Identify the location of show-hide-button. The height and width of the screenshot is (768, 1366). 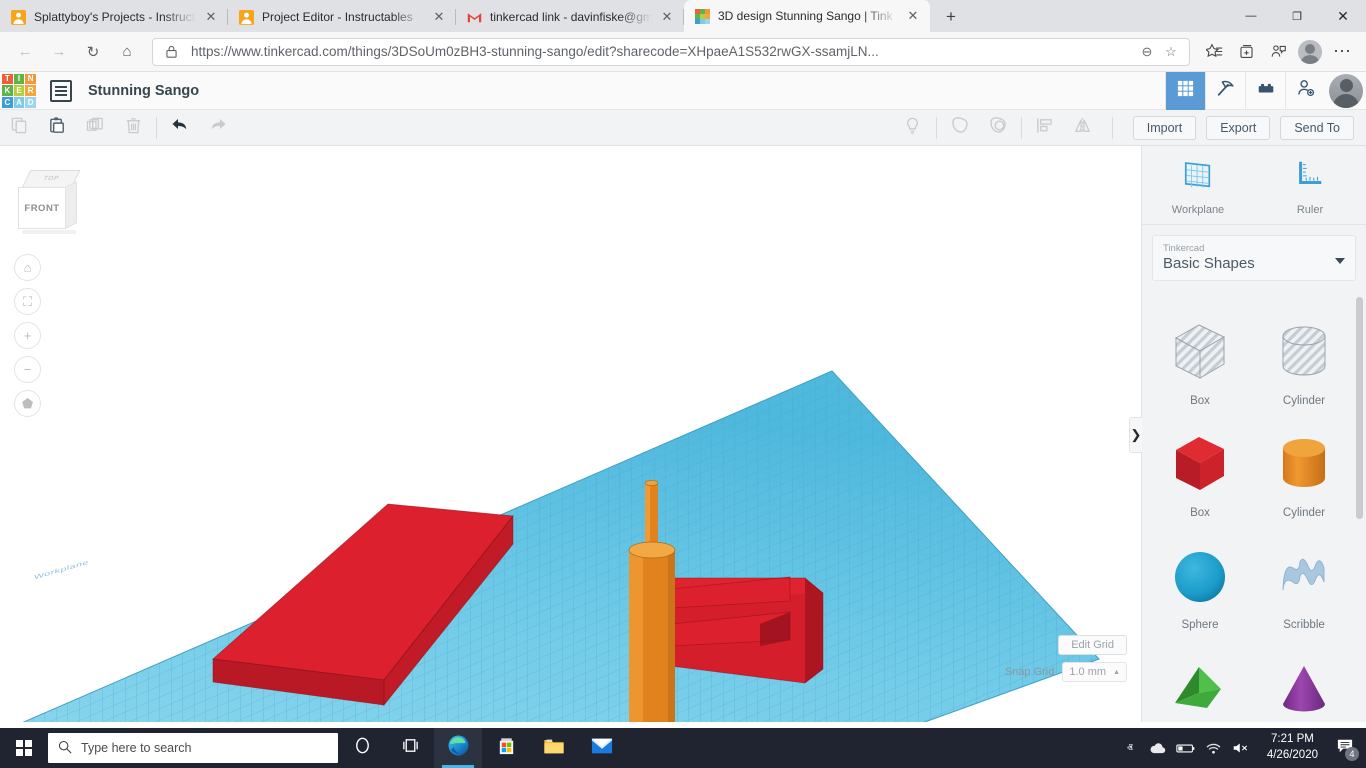
(913, 128).